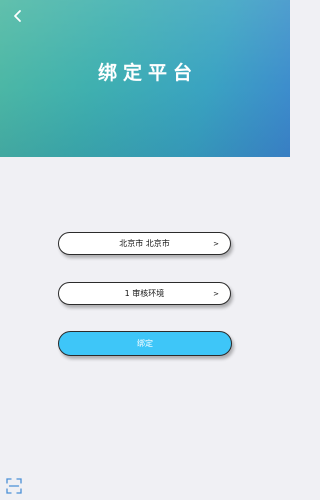  I want to click on page-title: 绑定平台, so click(147, 73).